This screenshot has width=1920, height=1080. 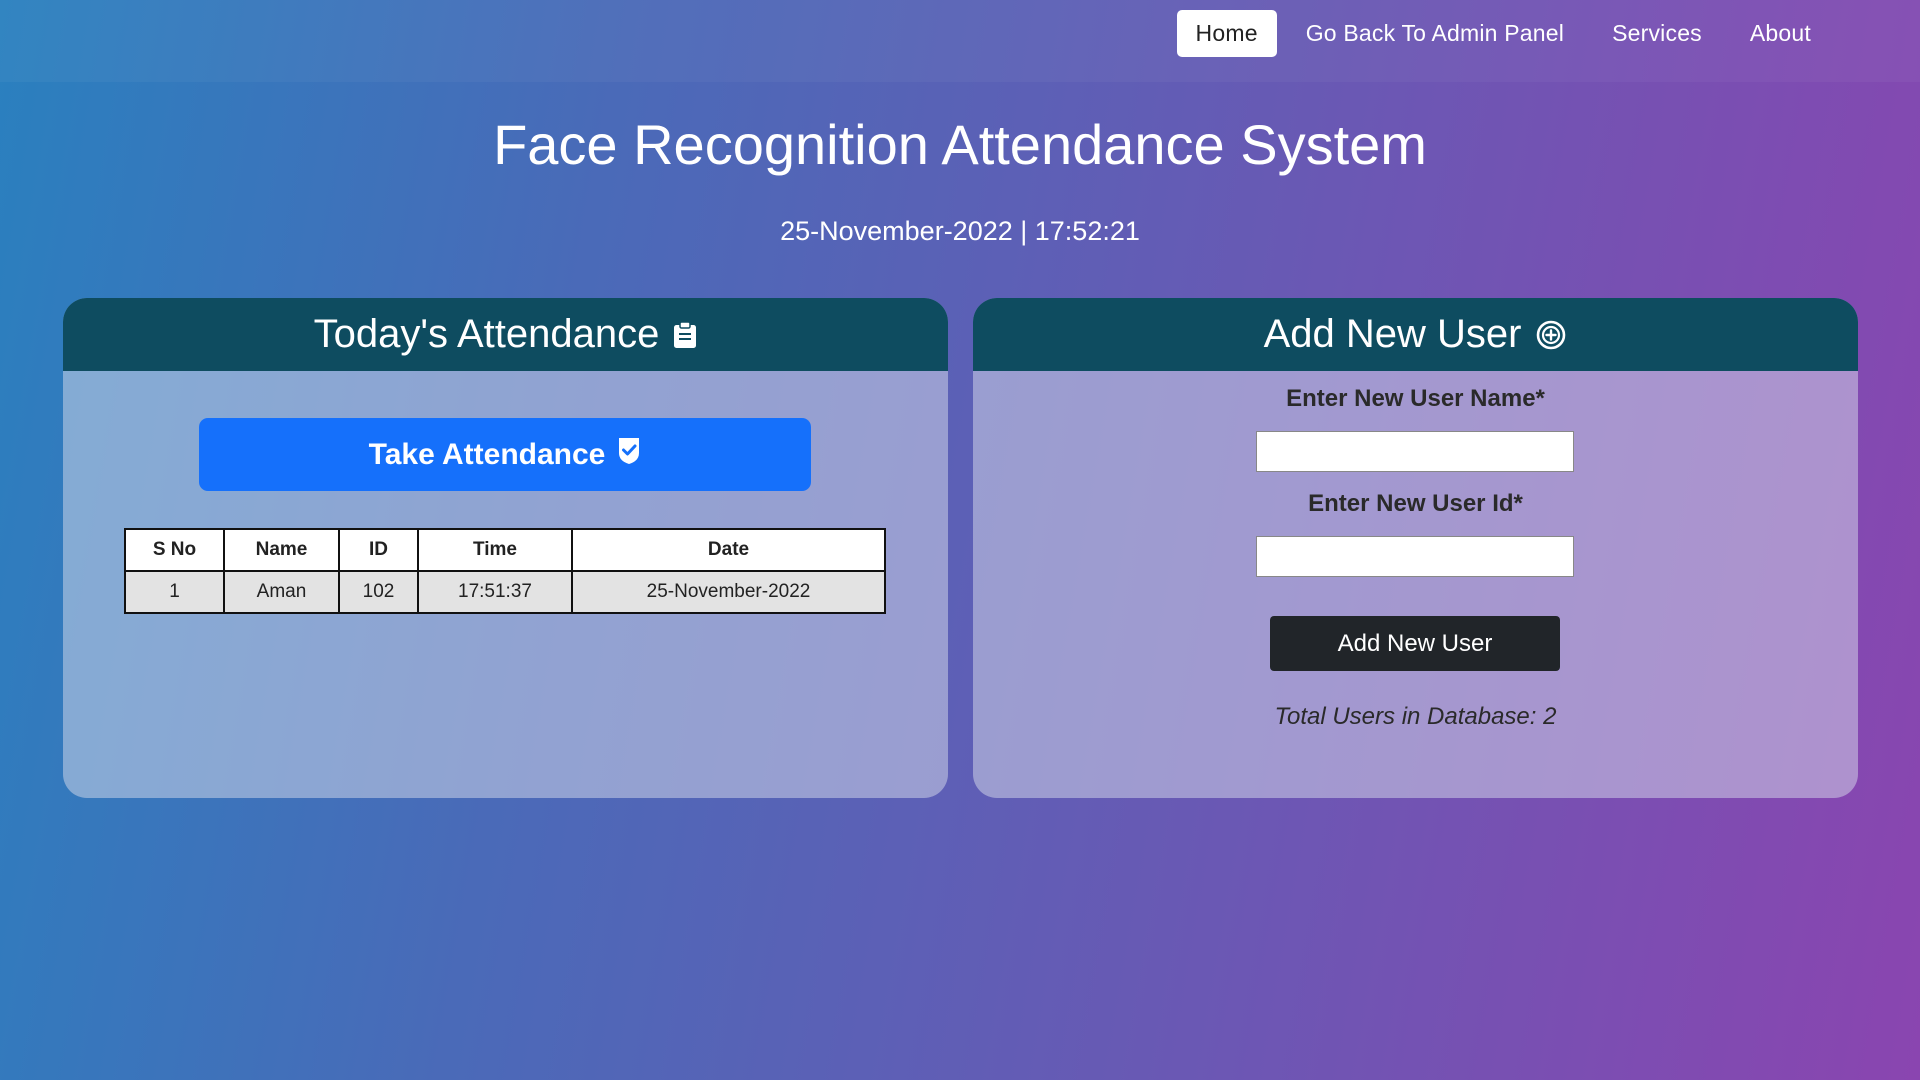 What do you see at coordinates (495, 592) in the screenshot?
I see `cell-time: 17:51:37` at bounding box center [495, 592].